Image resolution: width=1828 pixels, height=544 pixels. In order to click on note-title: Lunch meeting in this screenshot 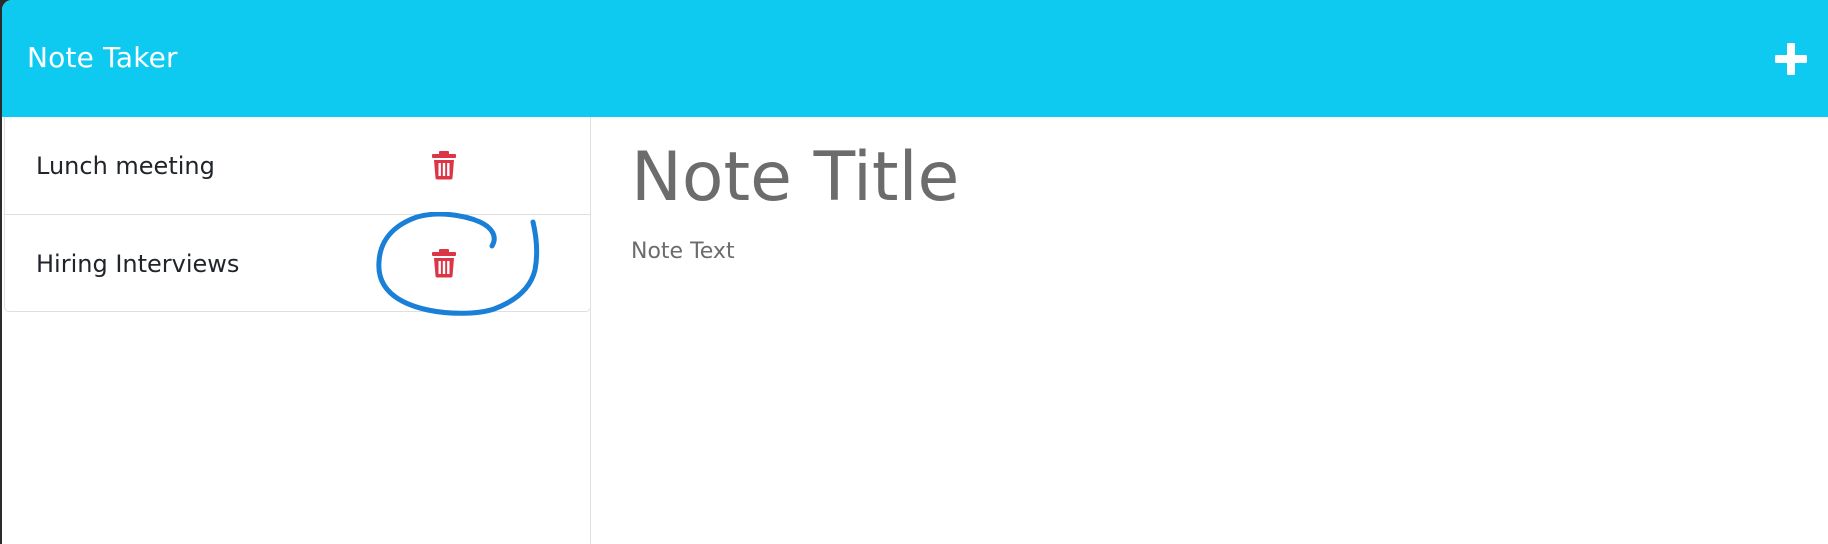, I will do `click(125, 166)`.